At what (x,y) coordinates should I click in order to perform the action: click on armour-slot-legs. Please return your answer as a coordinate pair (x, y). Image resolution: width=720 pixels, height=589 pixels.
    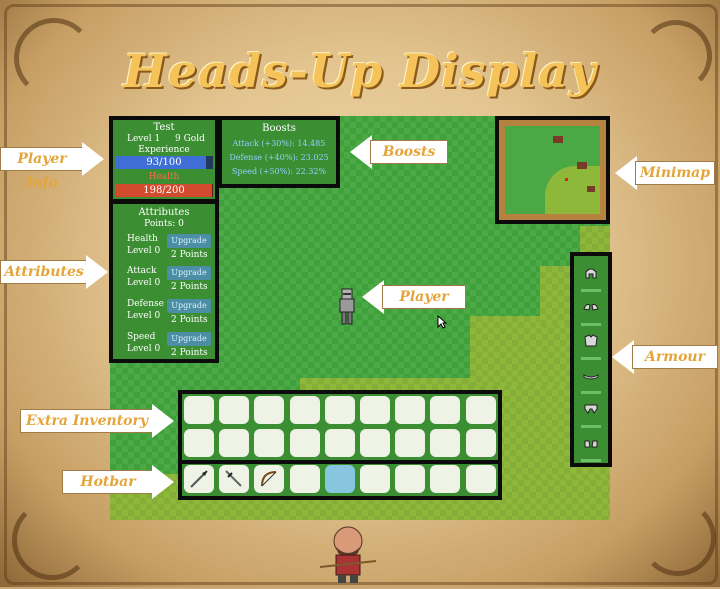
    Looking at the image, I should click on (591, 413).